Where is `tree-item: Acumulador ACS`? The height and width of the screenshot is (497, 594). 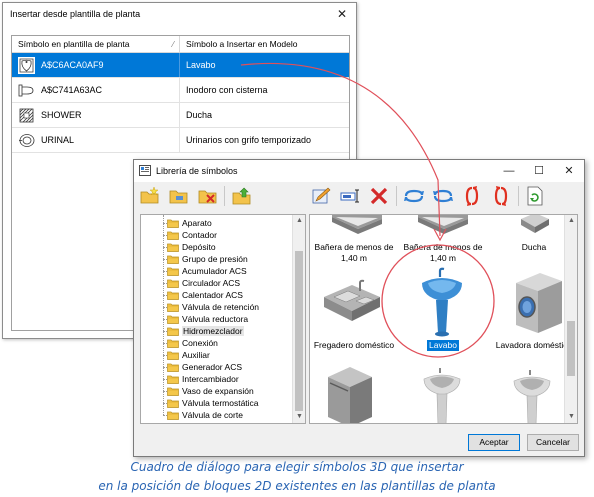
tree-item: Acumulador ACS is located at coordinates (205, 271).